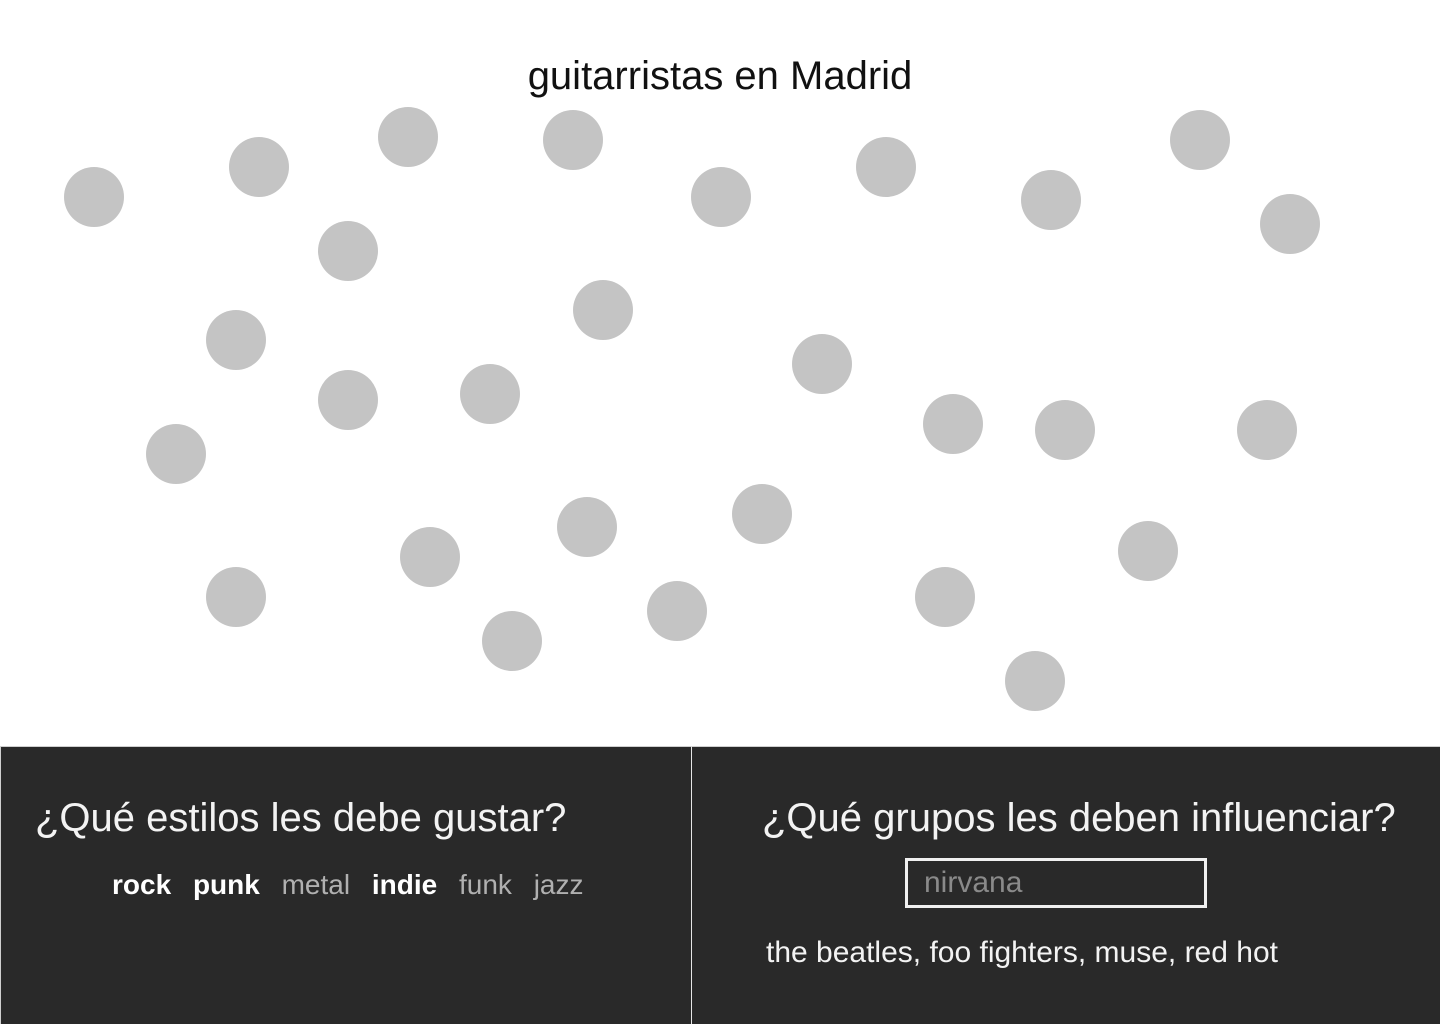 The width and height of the screenshot is (1440, 1024). Describe the element at coordinates (1022, 952) in the screenshot. I see `selected-bands-text: the beatles, foo fighters, muse, red hot` at that location.